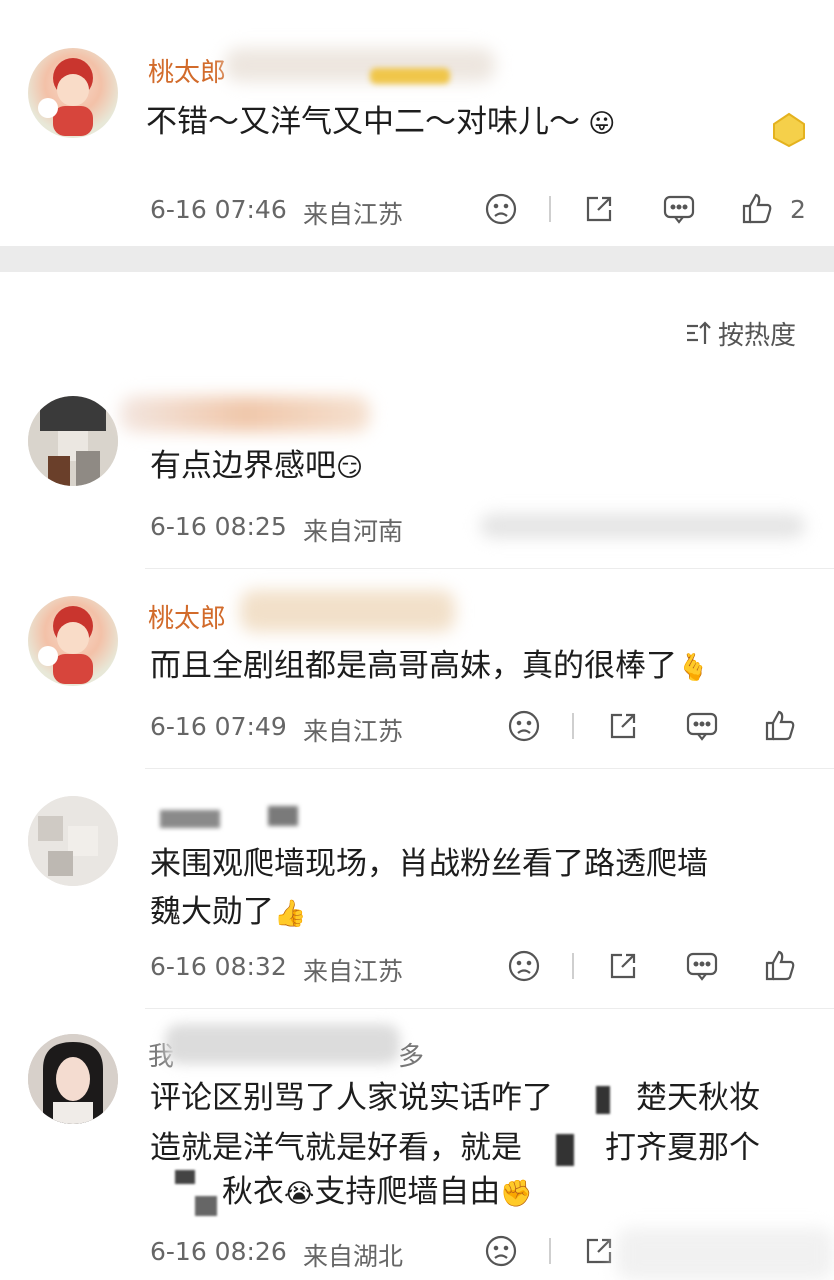  What do you see at coordinates (429, 864) in the screenshot?
I see `comment-text: 来围观爬墙现场，肖战粉丝看了路透爬墙` at bounding box center [429, 864].